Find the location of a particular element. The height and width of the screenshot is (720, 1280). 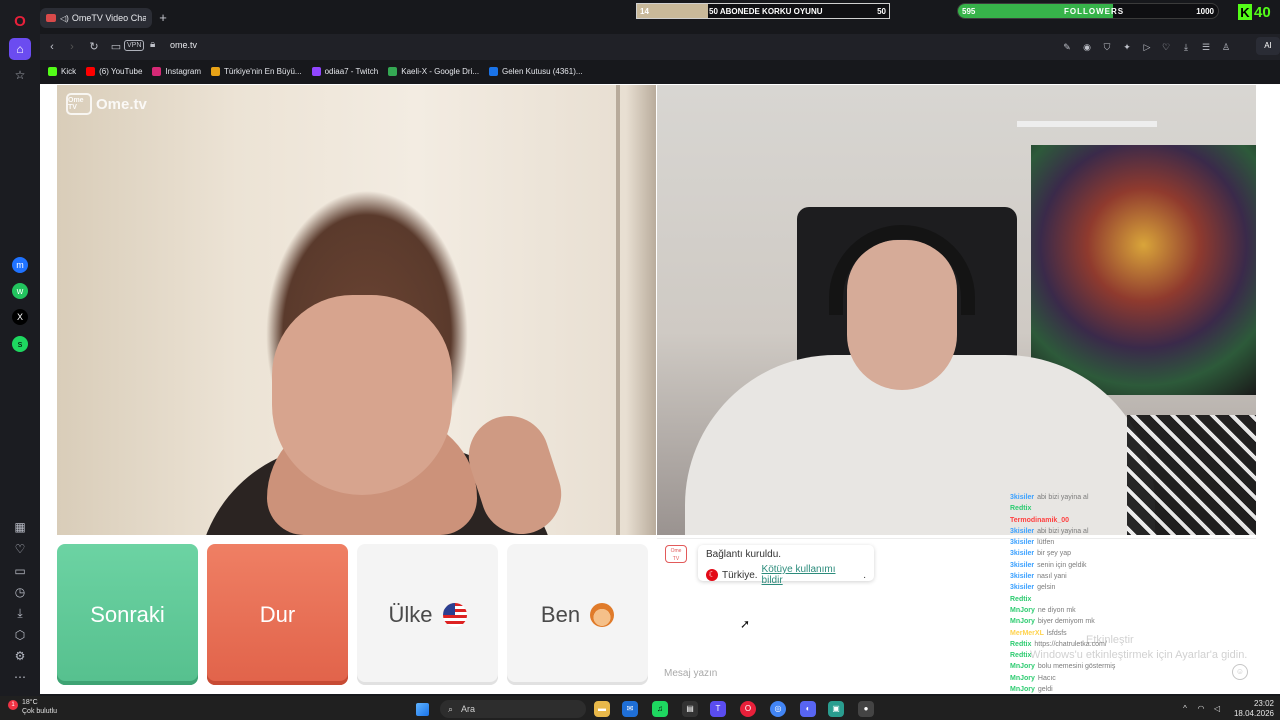

chat-message: senin için geldik is located at coordinates (1062, 565).